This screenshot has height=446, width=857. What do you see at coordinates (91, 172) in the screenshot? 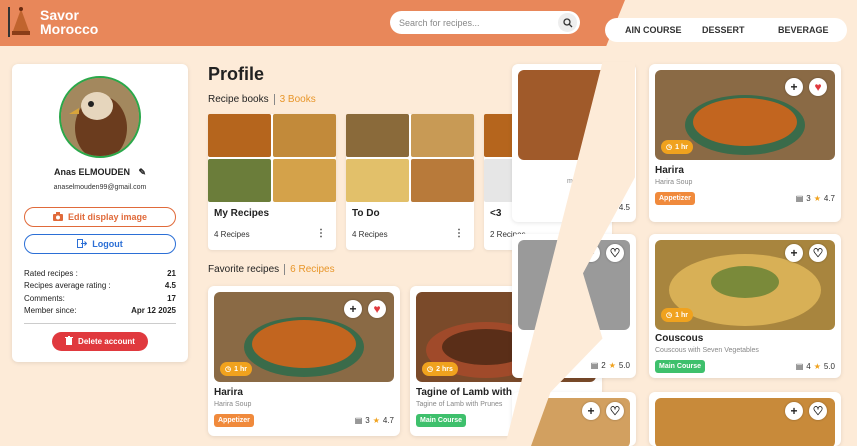
I see `user-name: Anas ELMOUDEN` at bounding box center [91, 172].